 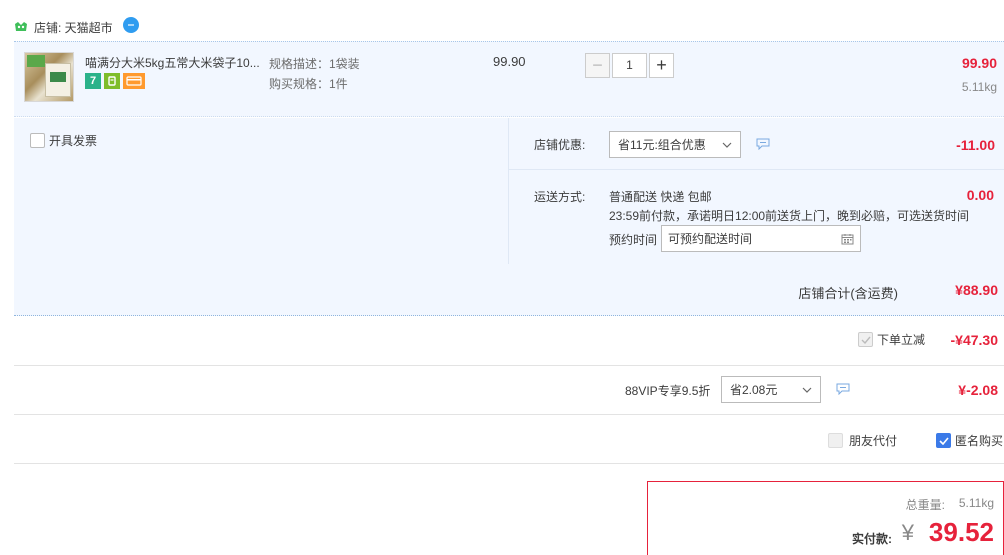 I want to click on spec-description: 规格描述：1袋装, so click(x=314, y=64).